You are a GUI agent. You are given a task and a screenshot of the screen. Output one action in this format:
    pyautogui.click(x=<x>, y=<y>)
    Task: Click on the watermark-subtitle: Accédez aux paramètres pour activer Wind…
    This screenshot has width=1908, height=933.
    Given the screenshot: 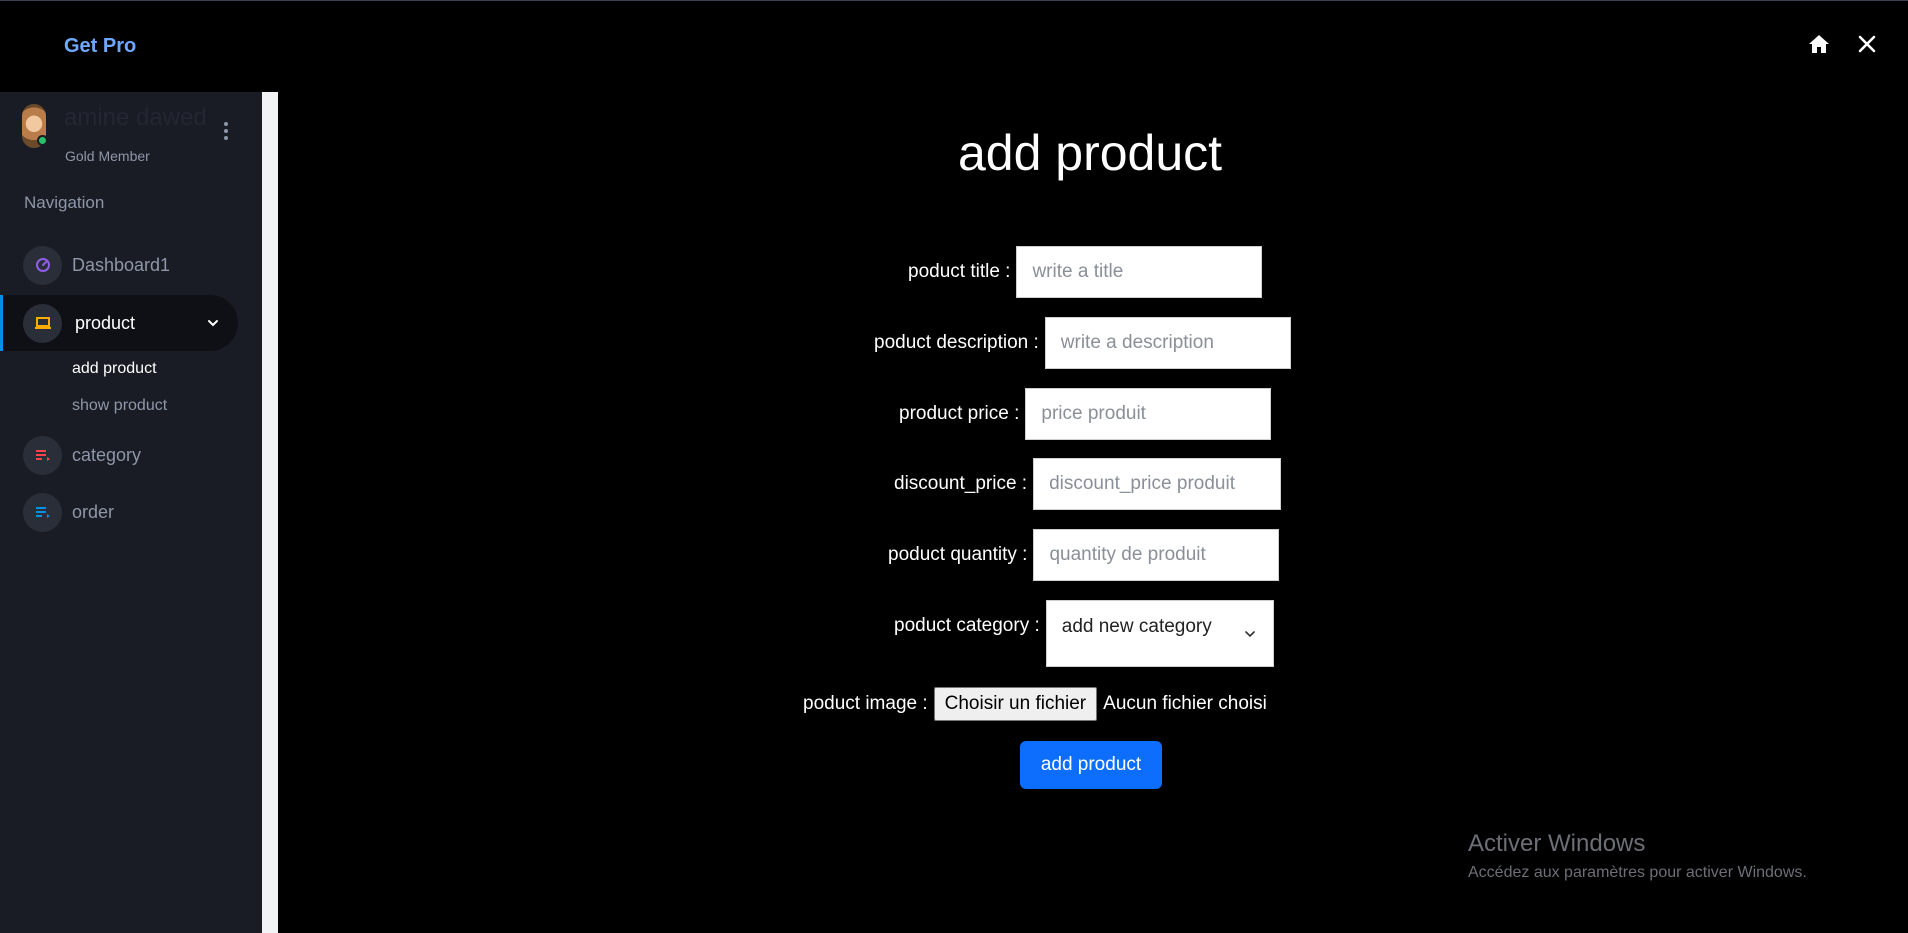 What is the action you would take?
    pyautogui.click(x=1637, y=872)
    